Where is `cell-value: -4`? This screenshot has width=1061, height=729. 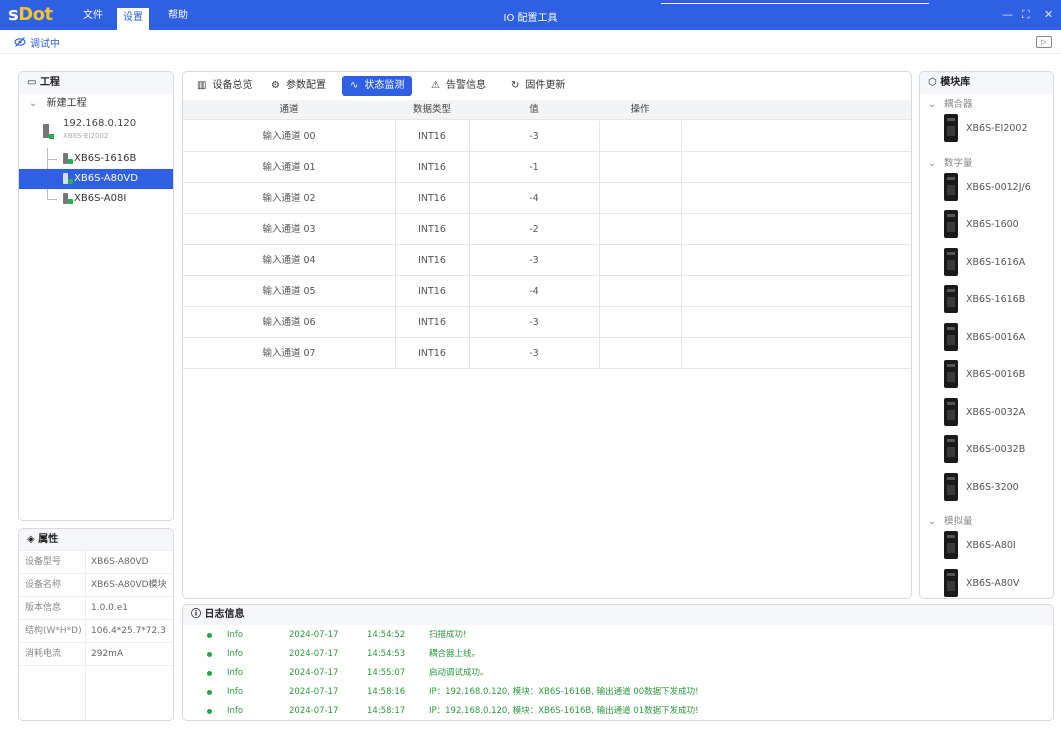 cell-value: -4 is located at coordinates (534, 291).